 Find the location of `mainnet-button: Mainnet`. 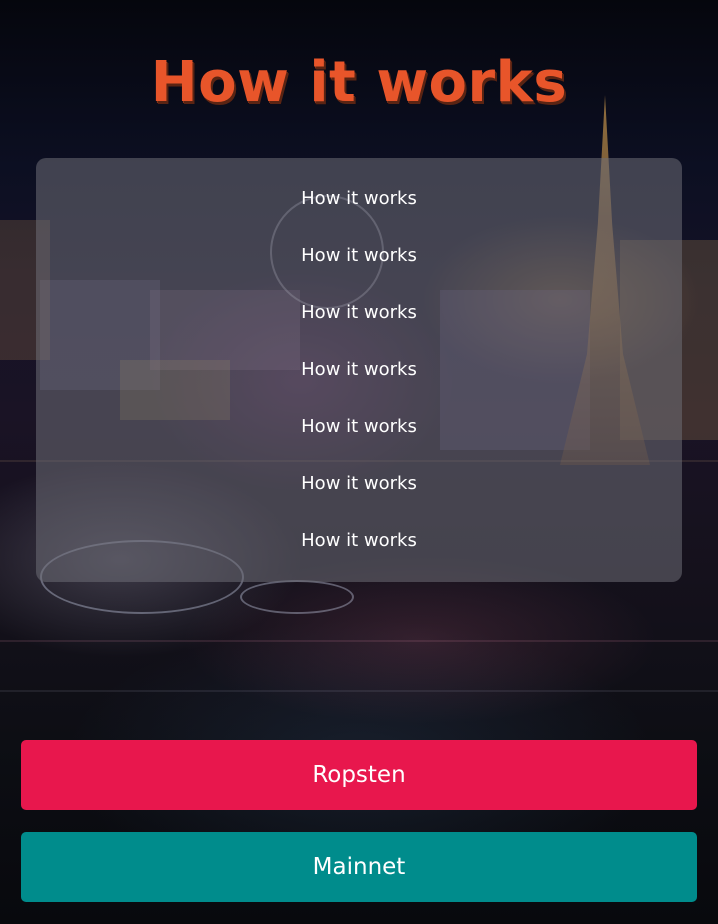

mainnet-button: Mainnet is located at coordinates (359, 867).